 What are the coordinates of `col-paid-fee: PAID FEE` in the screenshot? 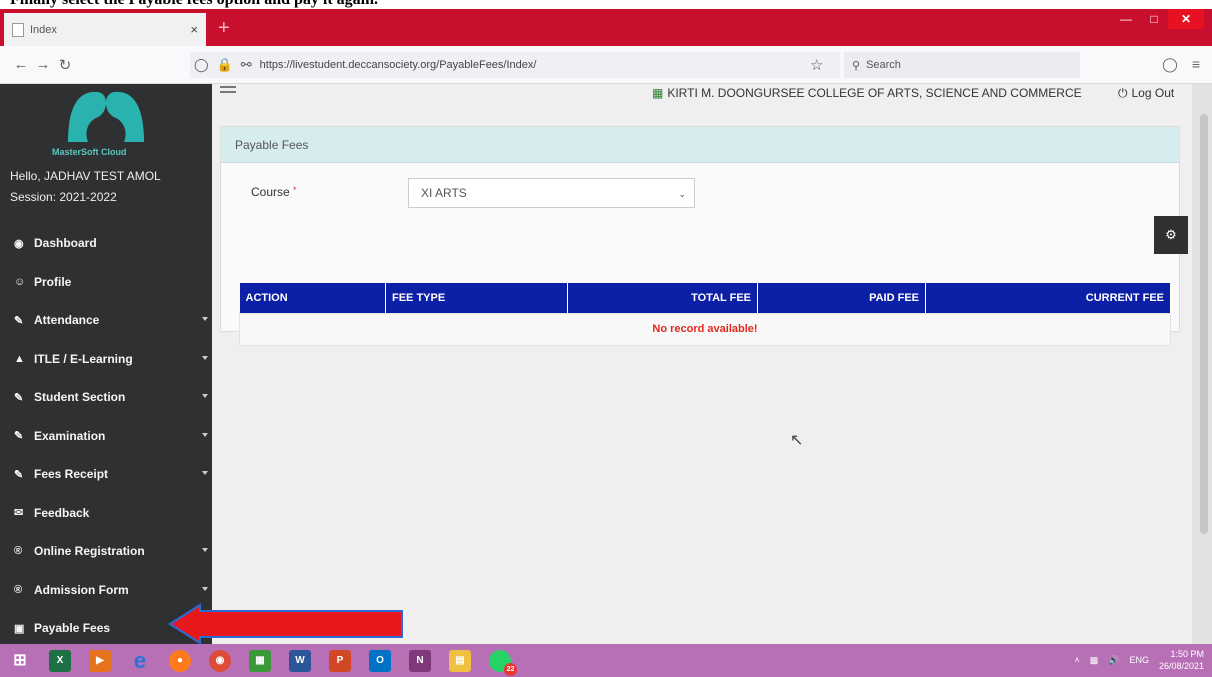 It's located at (841, 298).